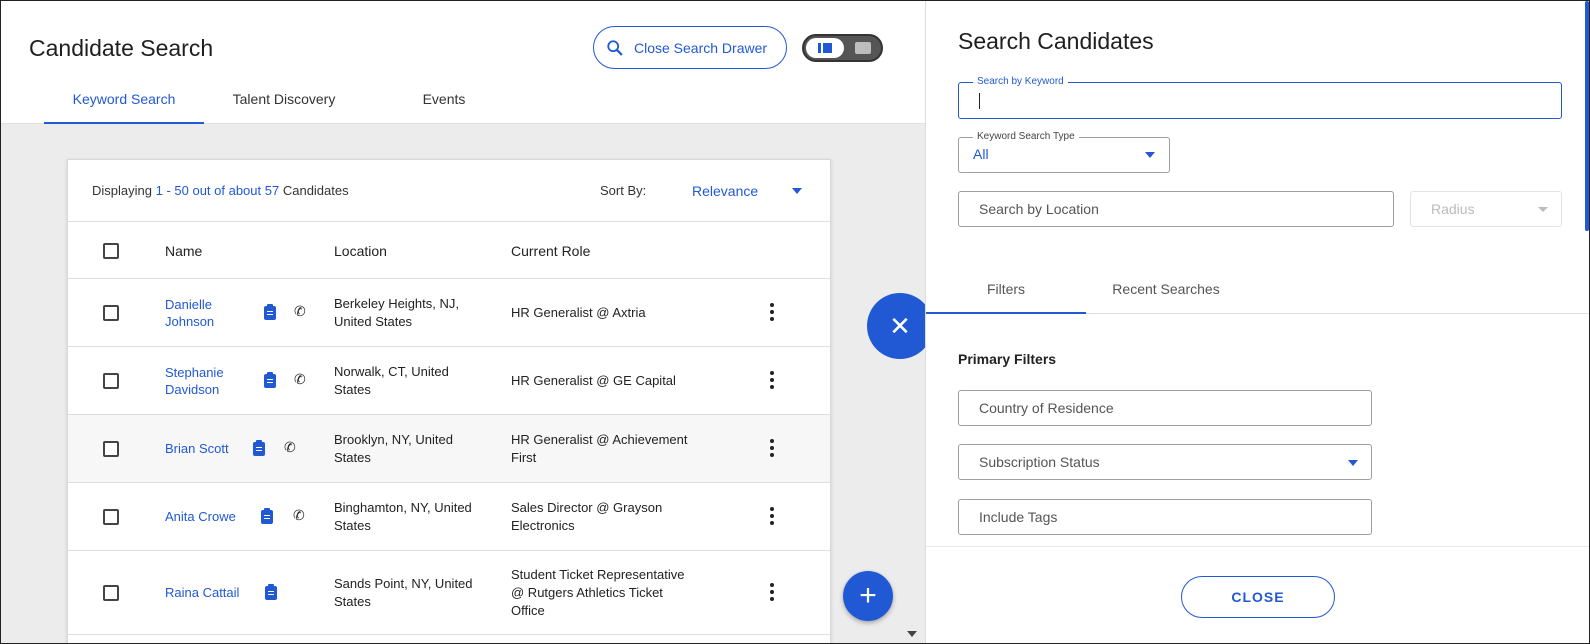 The image size is (1590, 644). I want to click on view-toggle, so click(842, 48).